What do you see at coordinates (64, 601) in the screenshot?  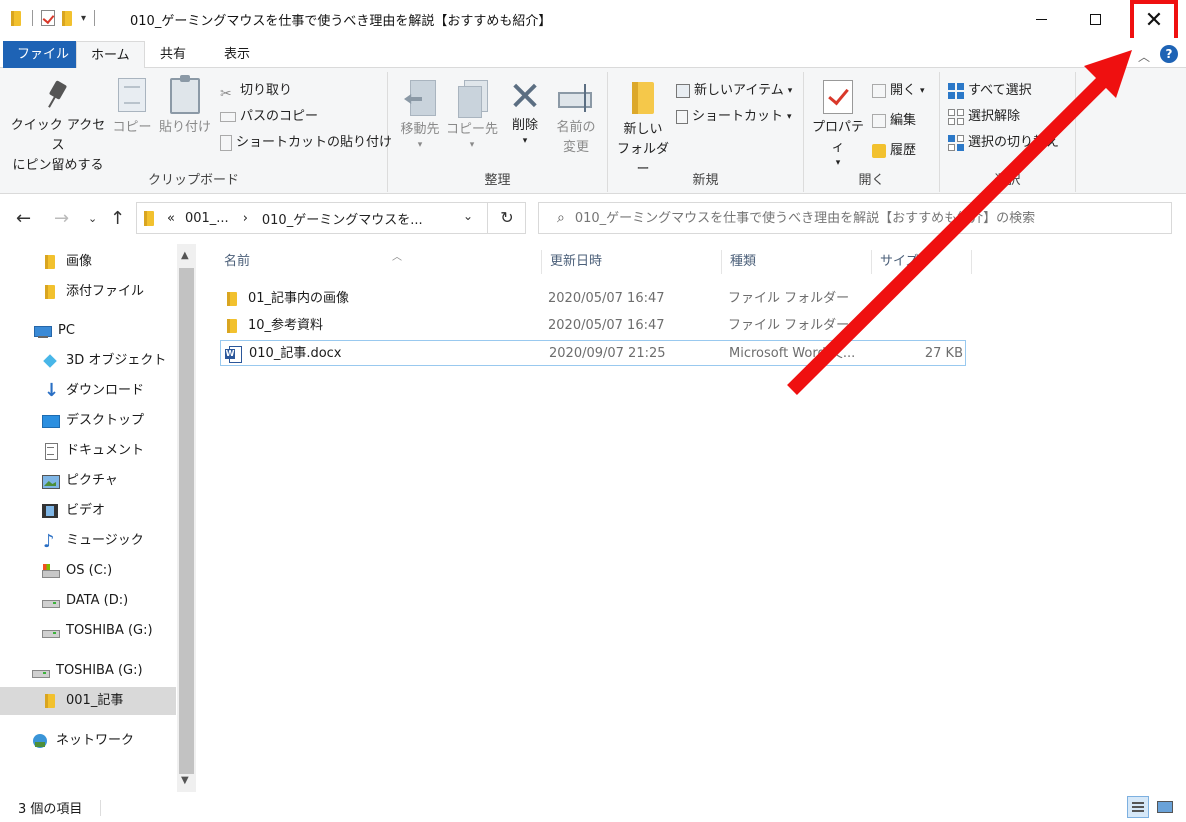 I see `nav-item-data-d: DATA (D:)` at bounding box center [64, 601].